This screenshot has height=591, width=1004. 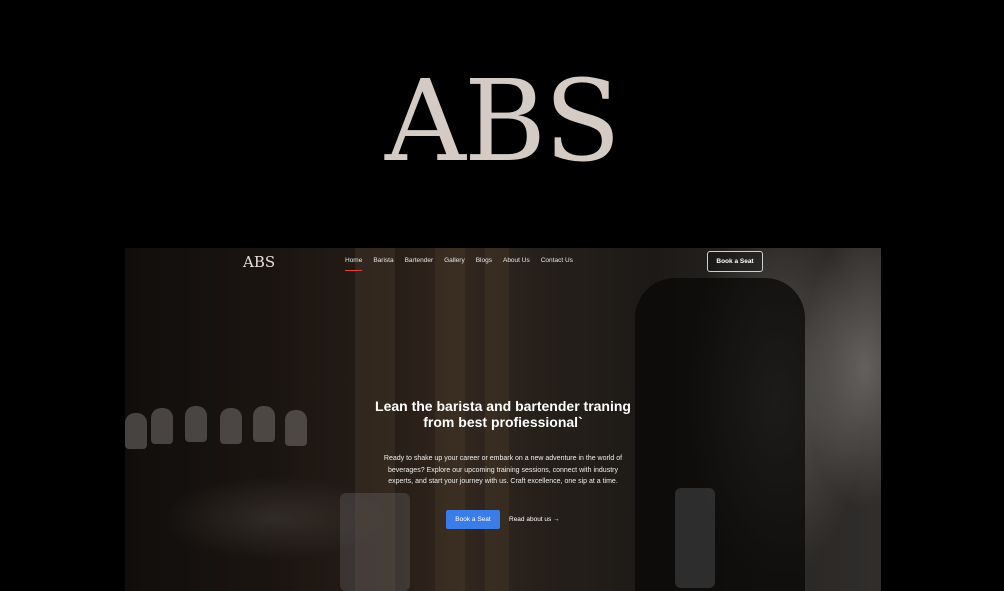 What do you see at coordinates (557, 261) in the screenshot?
I see `nav-link-contact-us: Contact Us` at bounding box center [557, 261].